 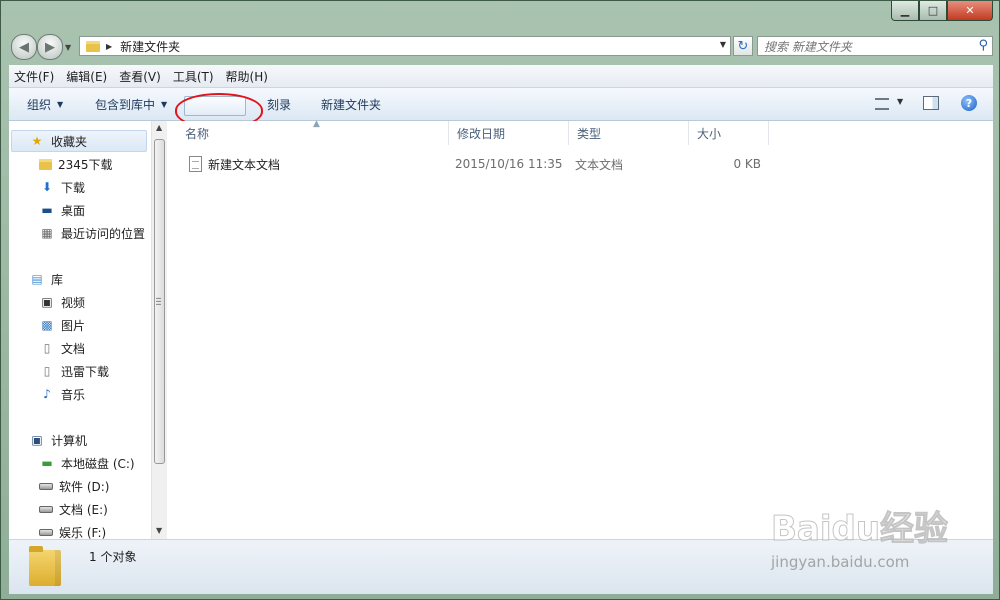 I want to click on back-button: ◀, so click(x=24, y=47).